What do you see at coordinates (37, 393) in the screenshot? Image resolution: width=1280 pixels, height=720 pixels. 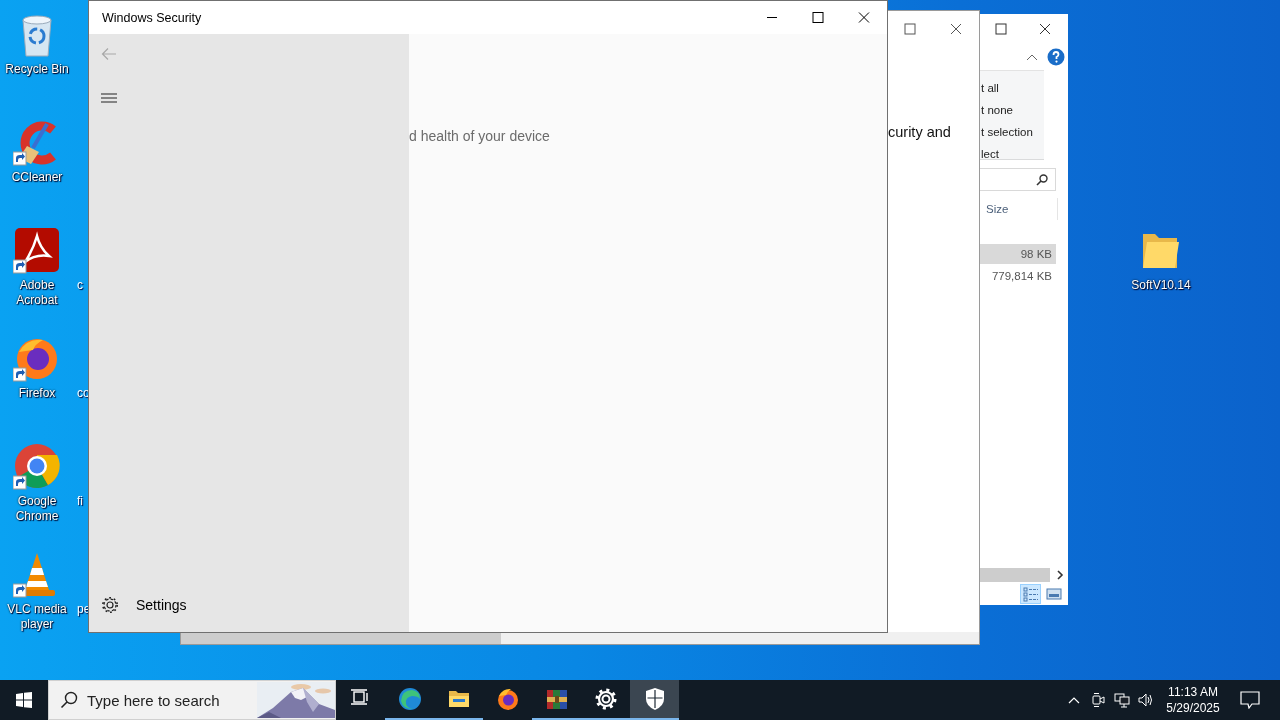 I see `desktop-icon-label: Firefox` at bounding box center [37, 393].